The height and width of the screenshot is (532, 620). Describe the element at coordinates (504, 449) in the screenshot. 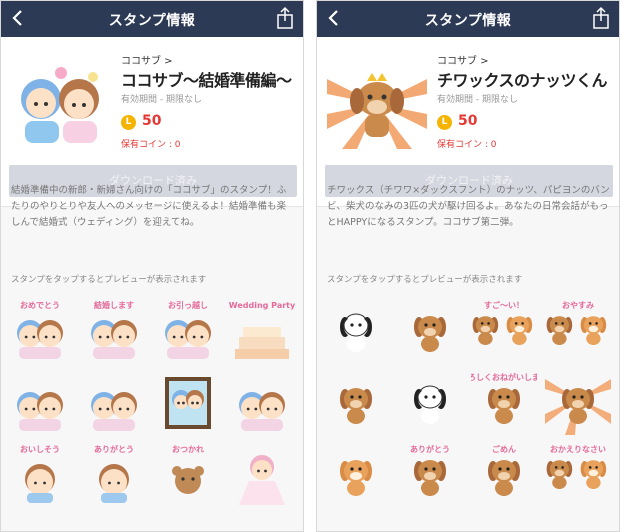

I see `sticker-caption: ごめん` at that location.